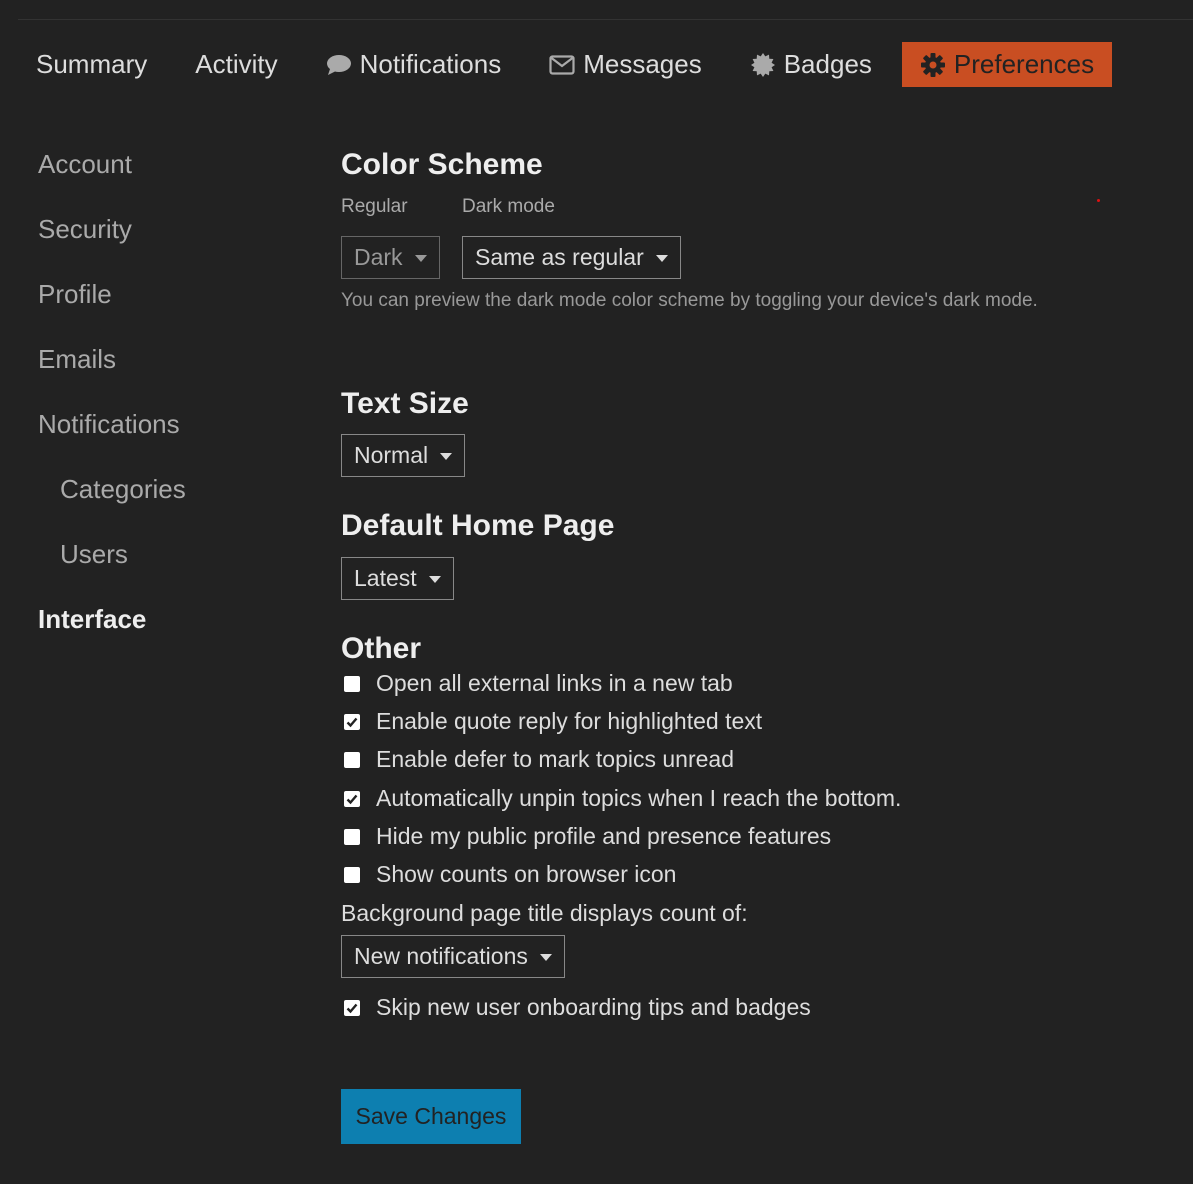  Describe the element at coordinates (569, 721) in the screenshot. I see `checkbox-label: Enable quote reply for highlighted text` at that location.